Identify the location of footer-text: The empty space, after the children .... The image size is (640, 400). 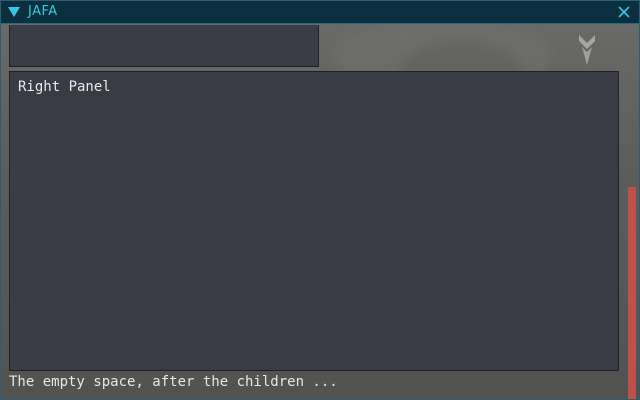
(173, 382).